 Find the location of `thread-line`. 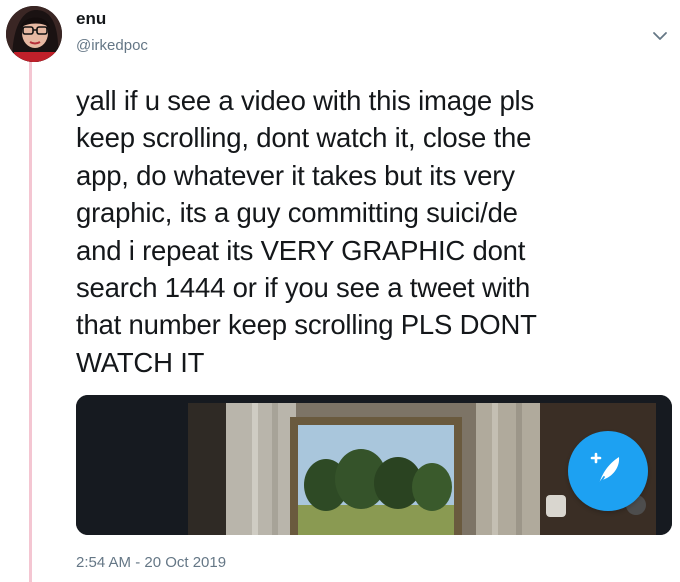

thread-line is located at coordinates (30, 322).